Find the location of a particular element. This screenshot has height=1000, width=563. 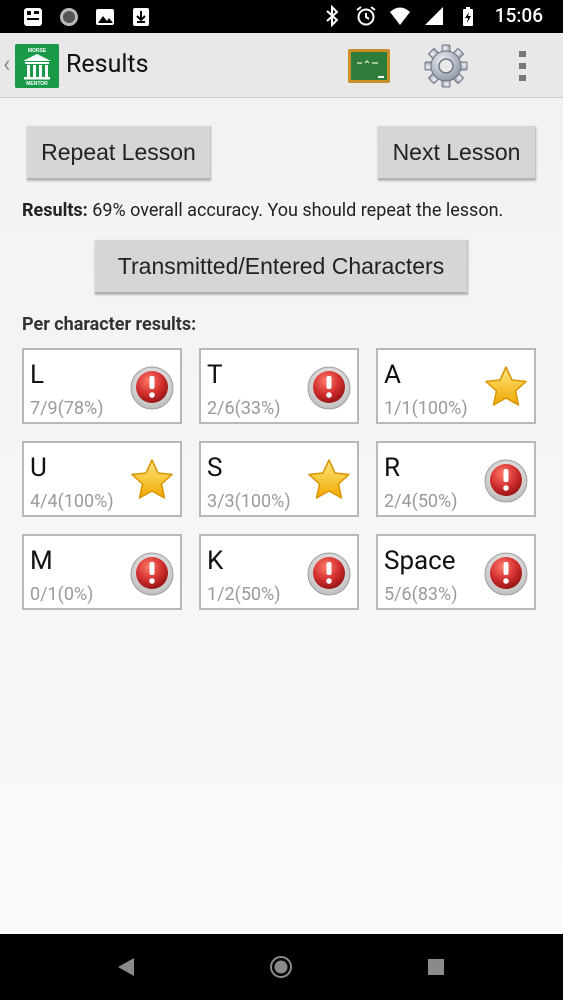

system-navigation-bar is located at coordinates (281, 967).